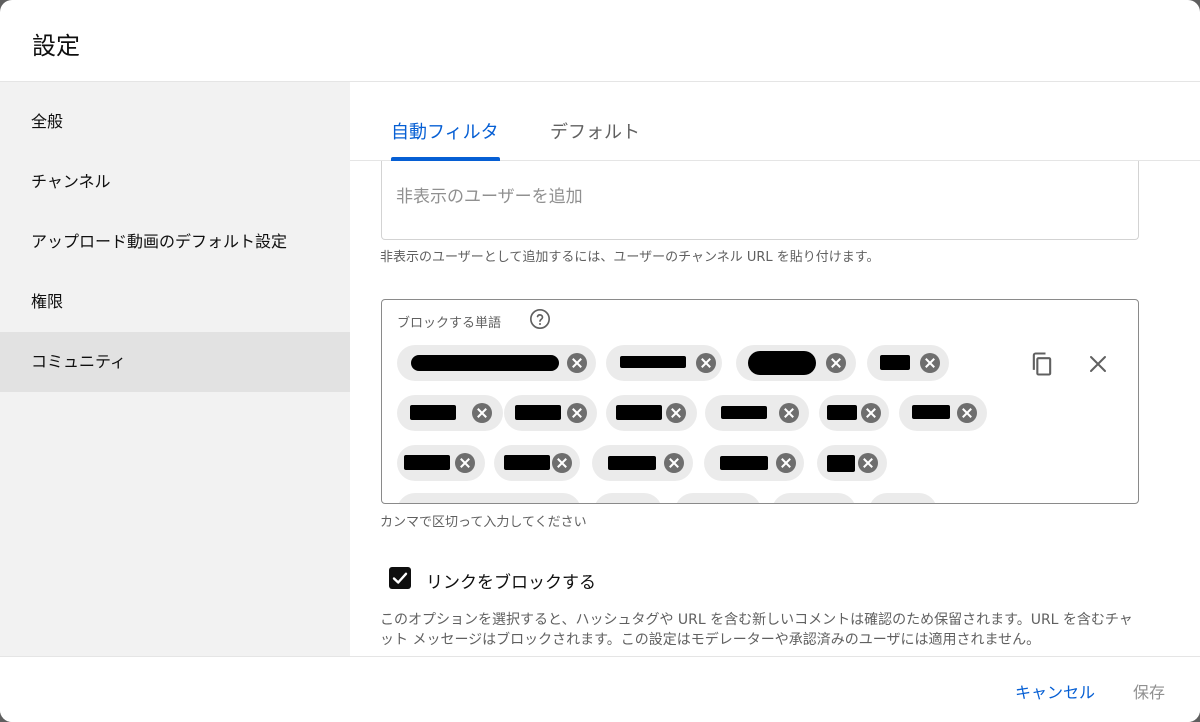 This screenshot has height=722, width=1200. What do you see at coordinates (511, 583) in the screenshot?
I see `block-links-label: リンクをブロックする` at bounding box center [511, 583].